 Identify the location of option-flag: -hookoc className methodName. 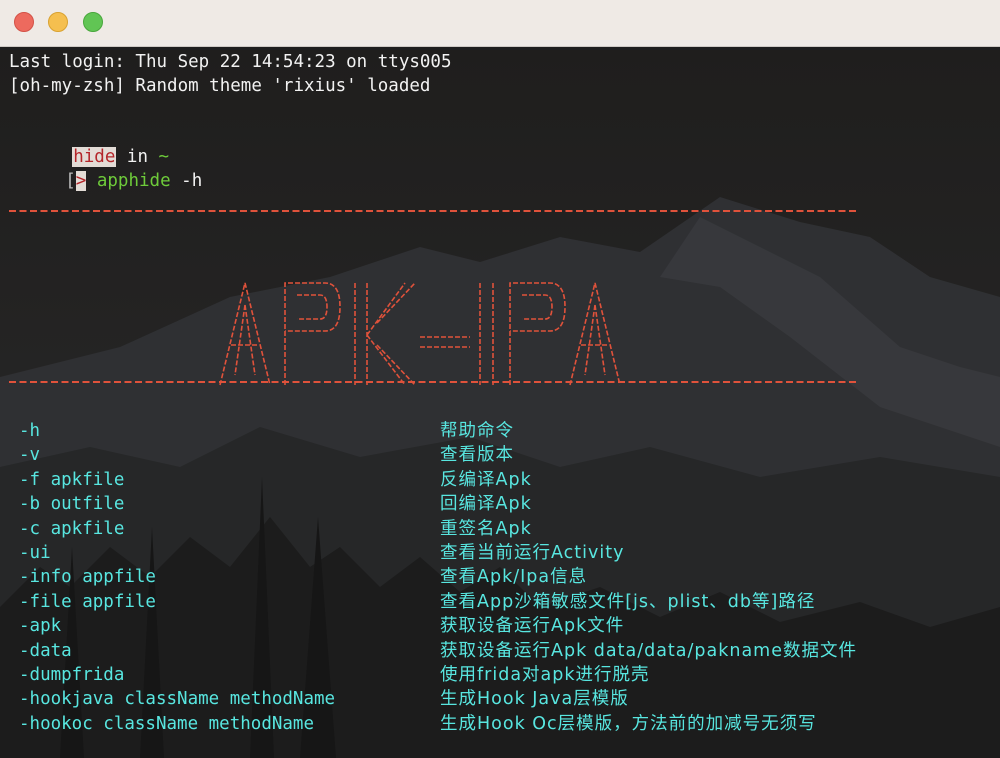
(167, 724).